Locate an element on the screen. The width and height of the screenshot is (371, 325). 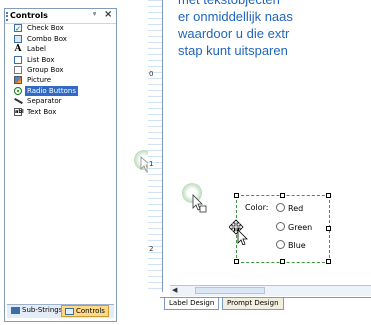
scroll-left-icon: ◀ is located at coordinates (174, 290).